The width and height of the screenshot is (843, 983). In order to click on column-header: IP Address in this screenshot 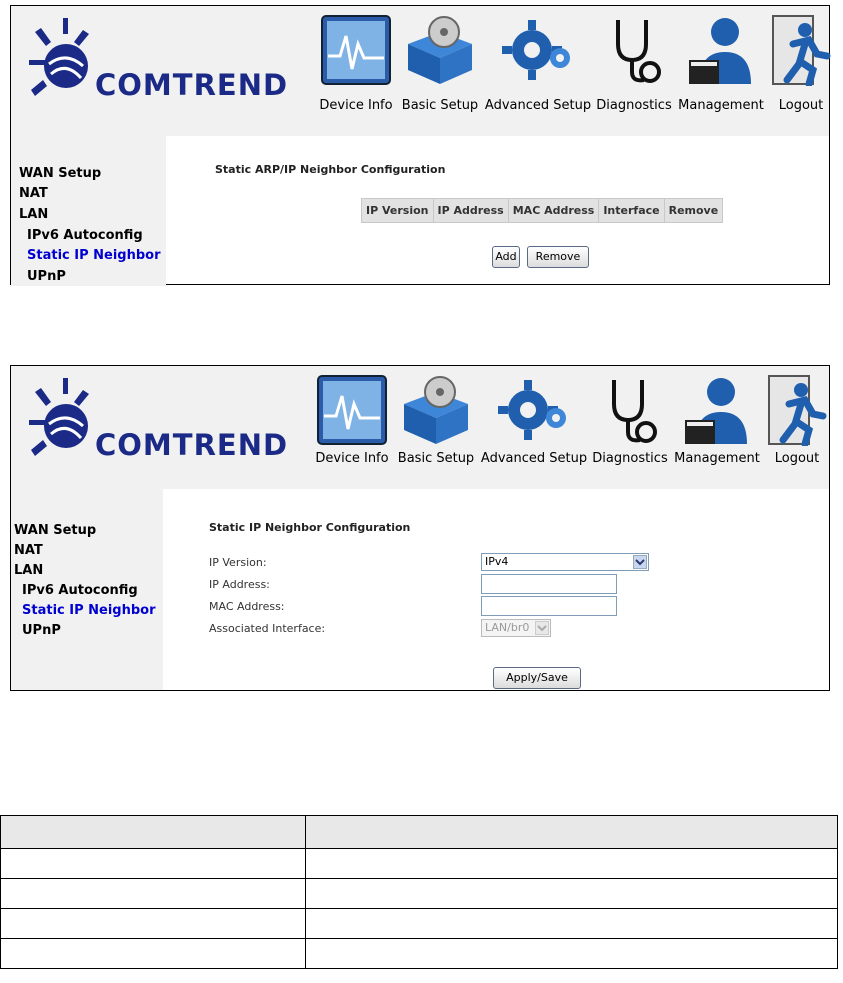, I will do `click(470, 210)`.